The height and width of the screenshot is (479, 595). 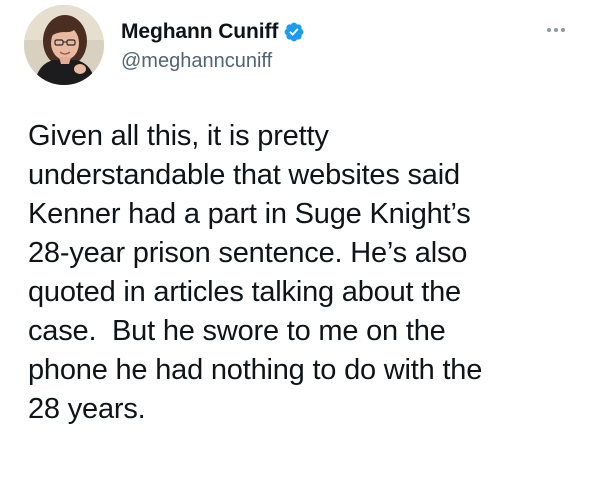 What do you see at coordinates (255, 370) in the screenshot?
I see `tweet-text-line: phone he had nothing to do with the` at bounding box center [255, 370].